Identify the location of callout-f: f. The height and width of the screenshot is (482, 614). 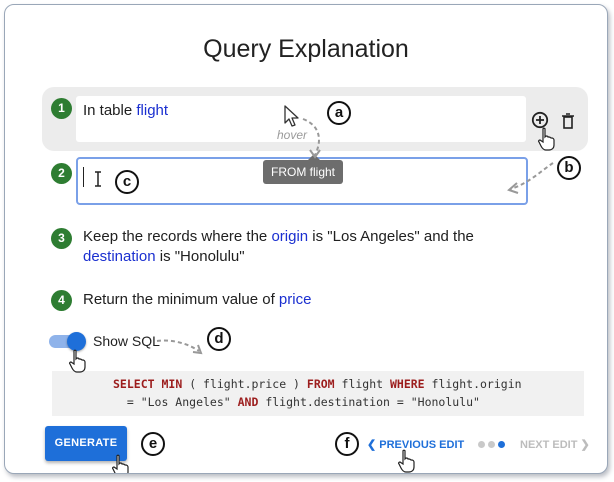
(347, 444).